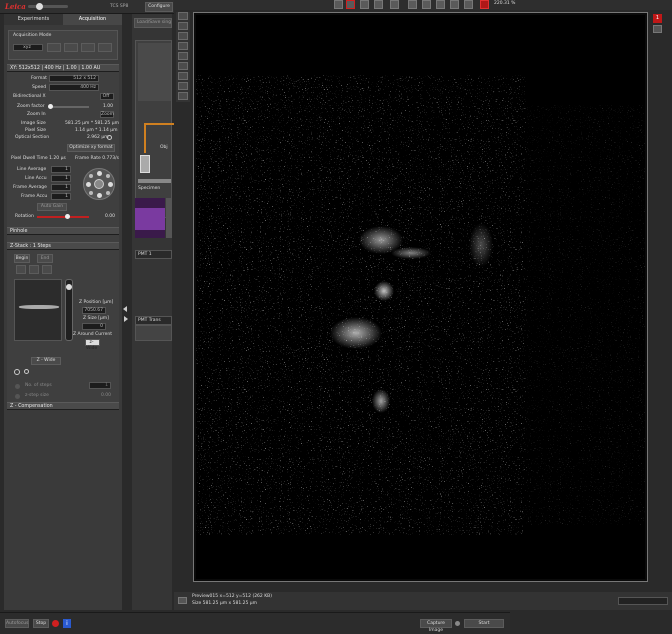  Describe the element at coordinates (183, 76) in the screenshot. I see `max-proj-icon` at that location.